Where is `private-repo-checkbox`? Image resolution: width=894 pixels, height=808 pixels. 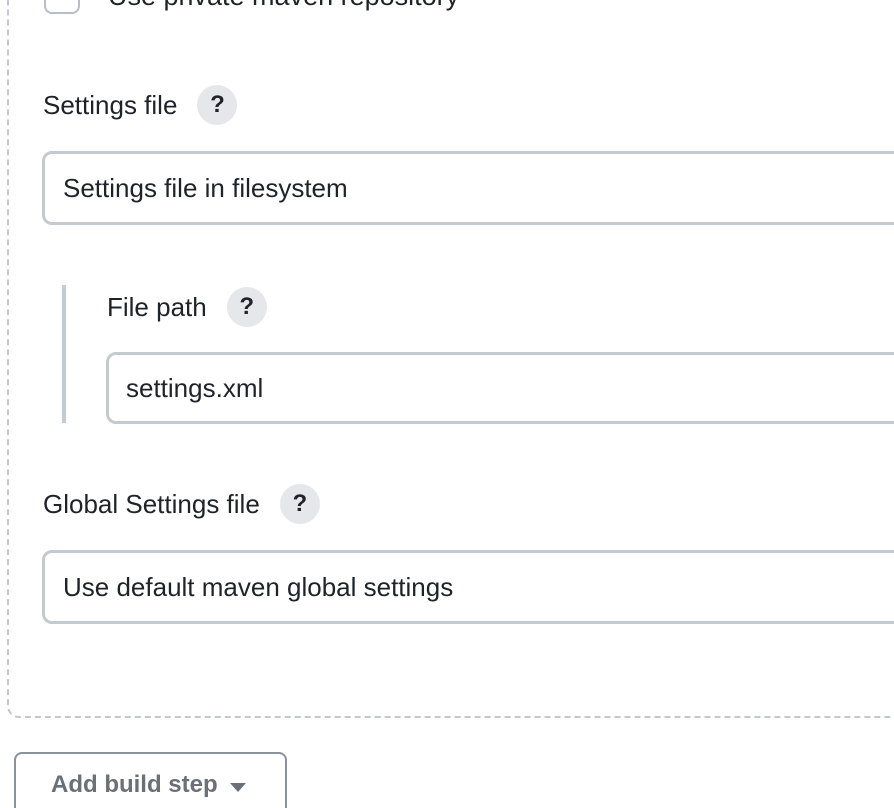
private-repo-checkbox is located at coordinates (62, 7).